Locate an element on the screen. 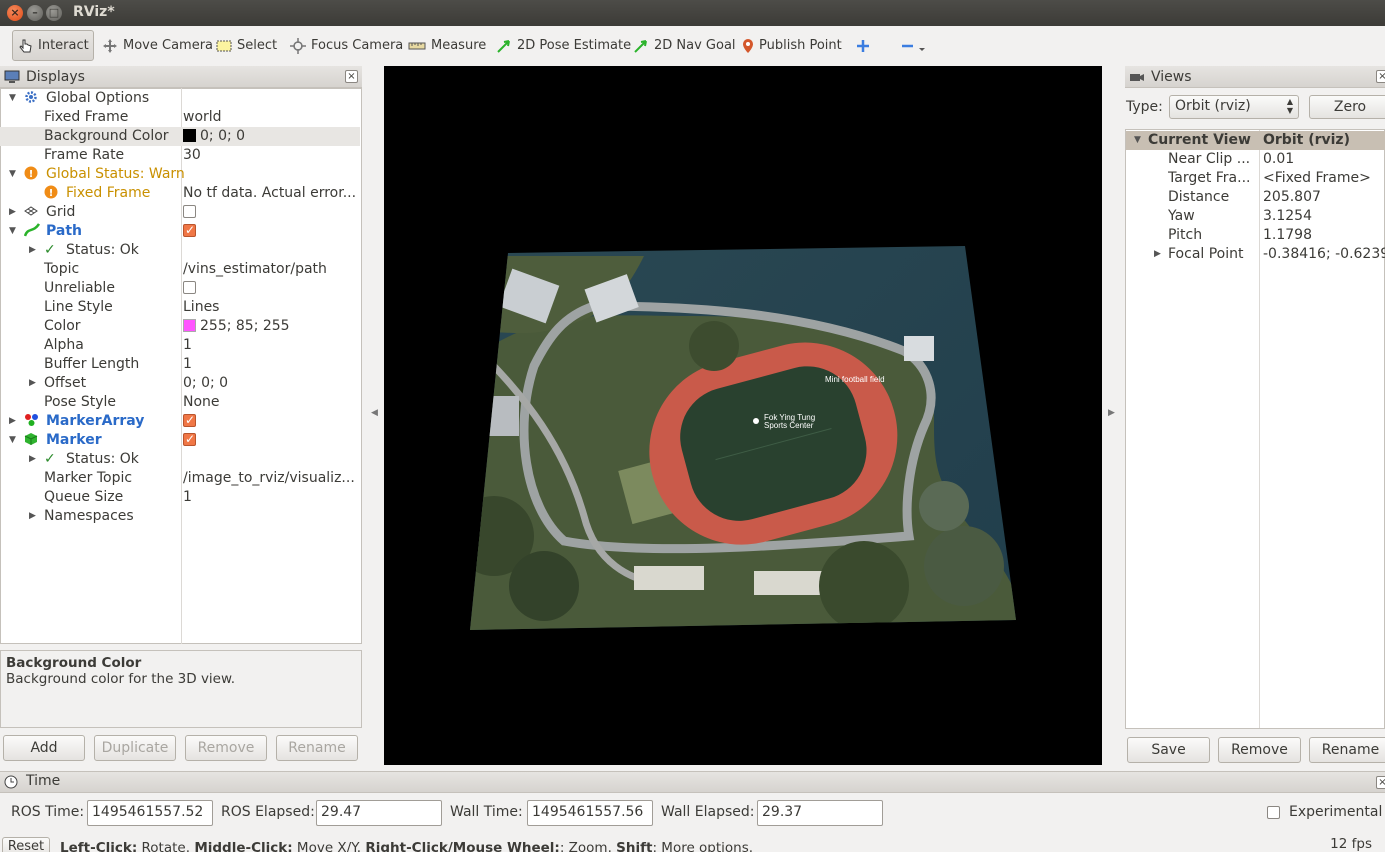 The image size is (1385, 852). ros-elapsed-field: 29.47 is located at coordinates (379, 813).